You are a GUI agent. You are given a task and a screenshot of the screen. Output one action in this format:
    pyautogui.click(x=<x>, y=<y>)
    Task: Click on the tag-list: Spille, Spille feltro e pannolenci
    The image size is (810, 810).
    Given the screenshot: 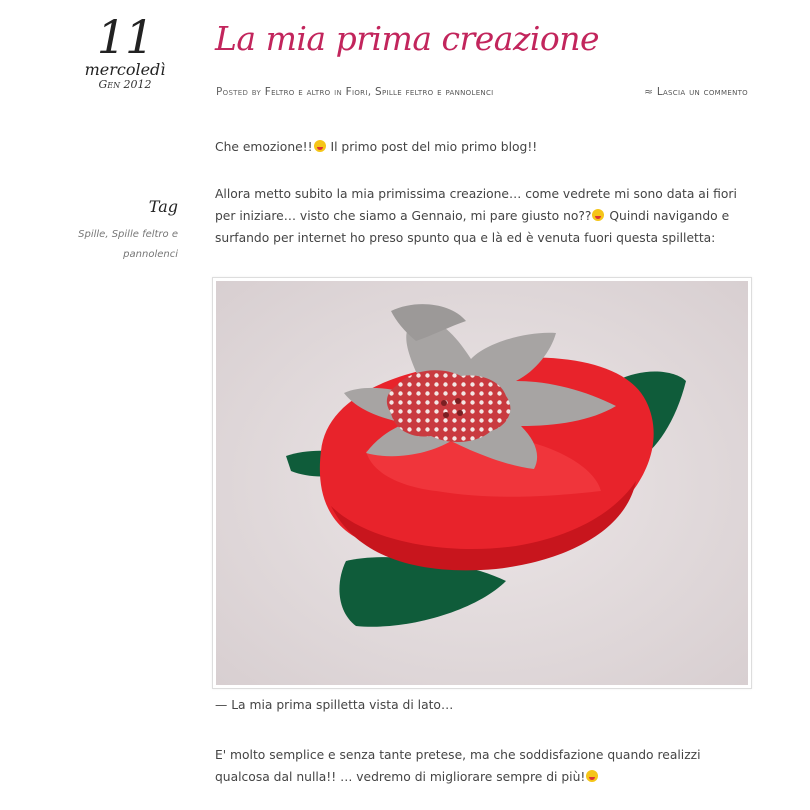 What is the action you would take?
    pyautogui.click(x=128, y=244)
    